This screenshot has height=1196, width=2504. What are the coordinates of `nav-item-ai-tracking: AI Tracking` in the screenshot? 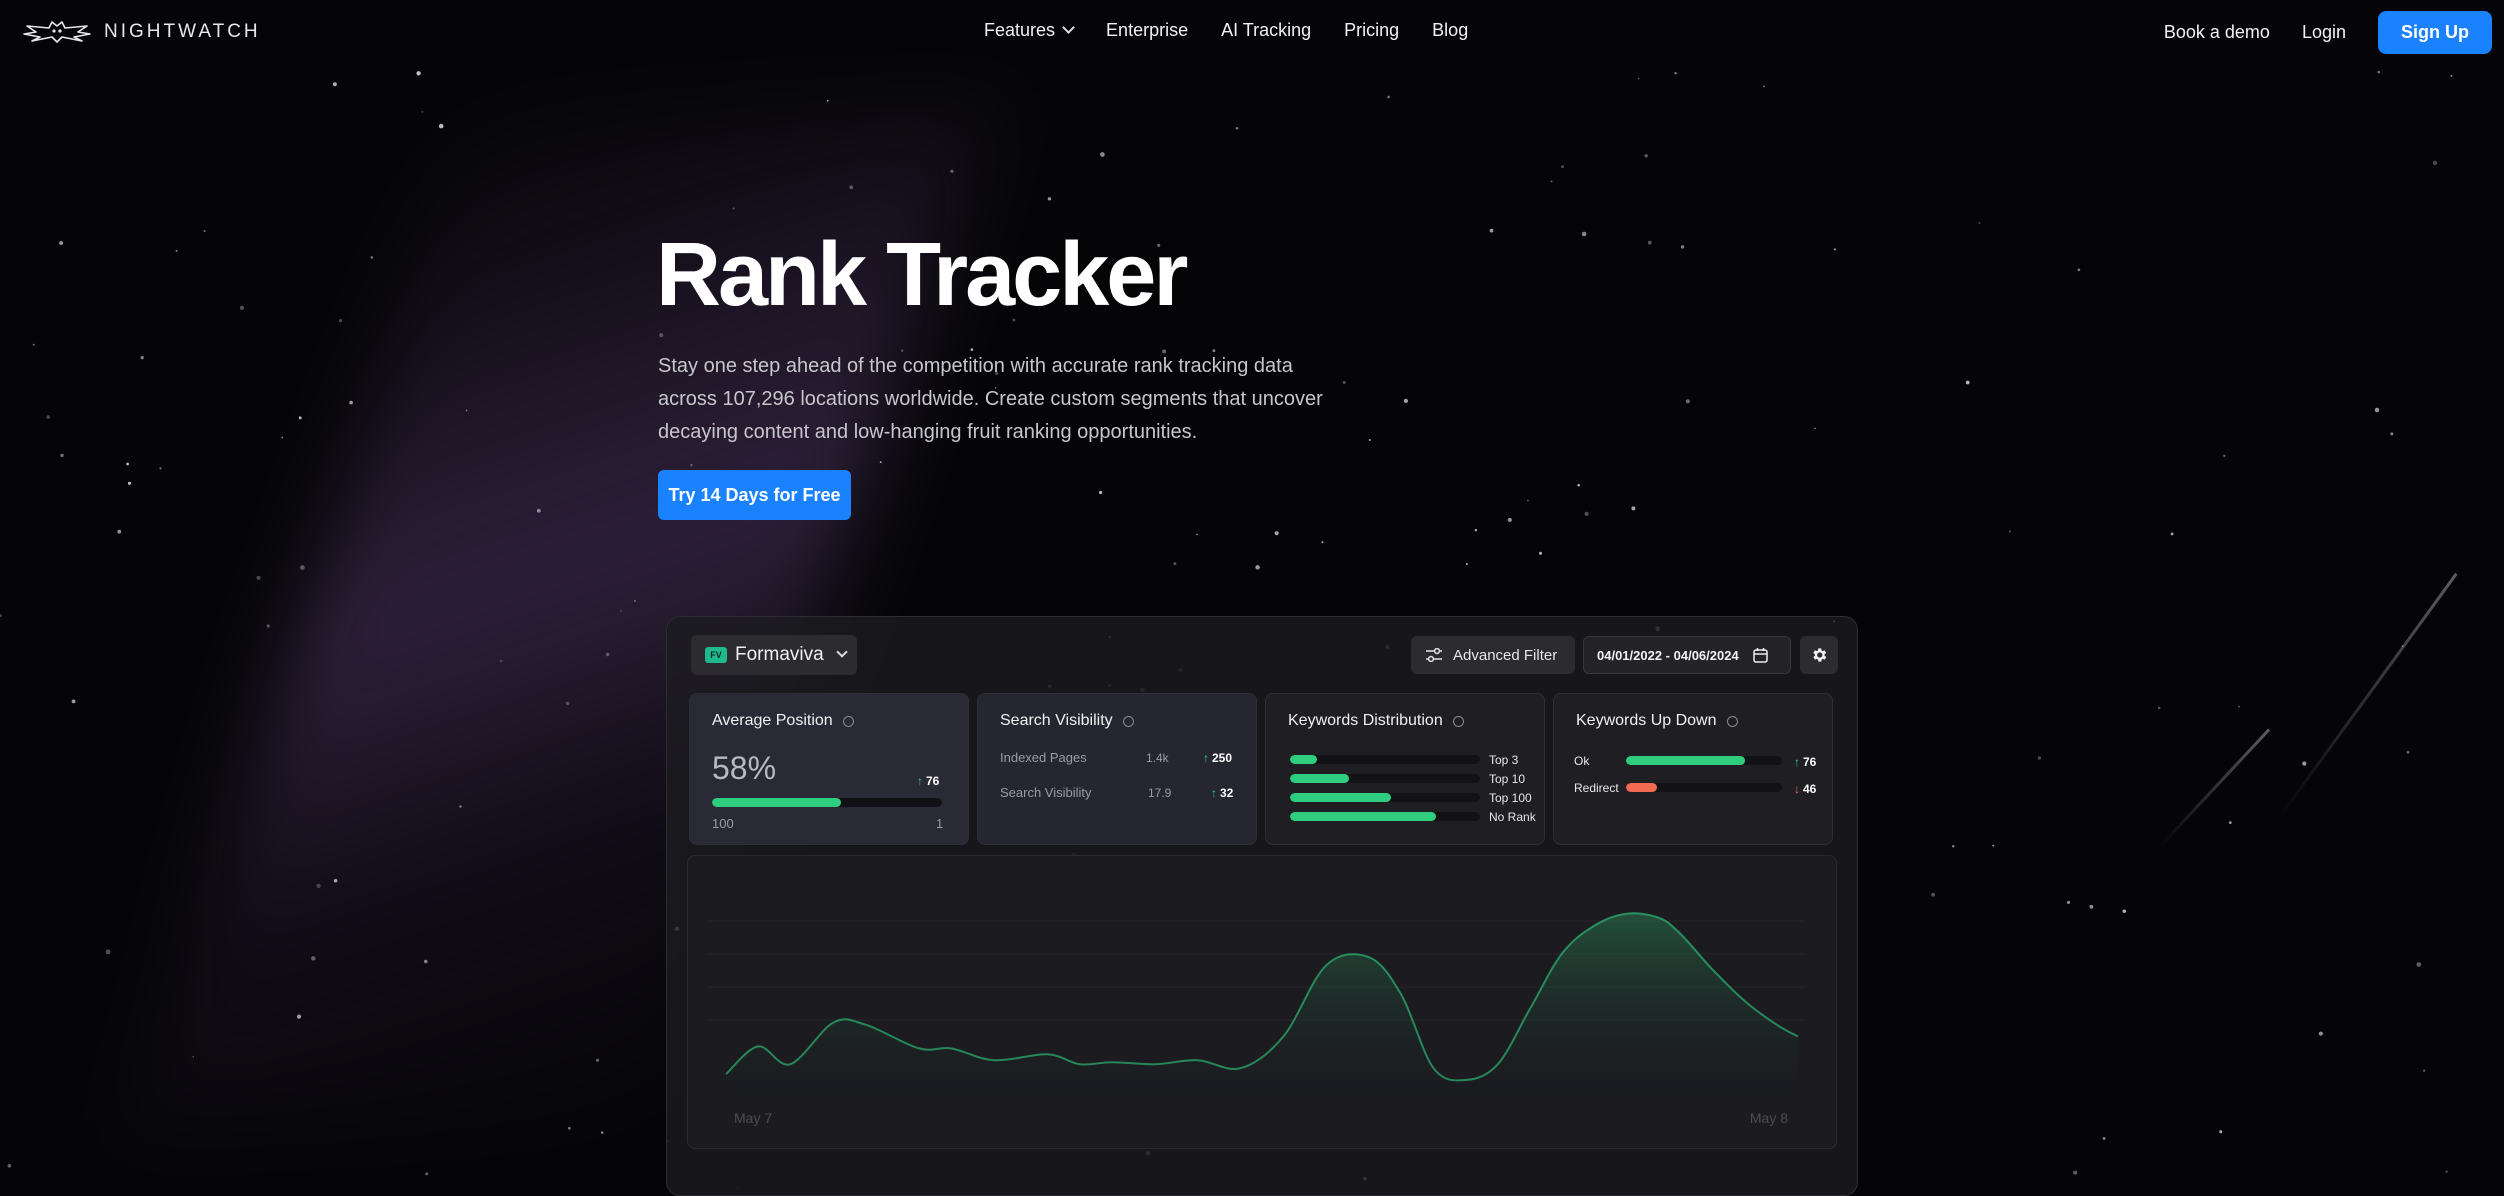 It's located at (1266, 30).